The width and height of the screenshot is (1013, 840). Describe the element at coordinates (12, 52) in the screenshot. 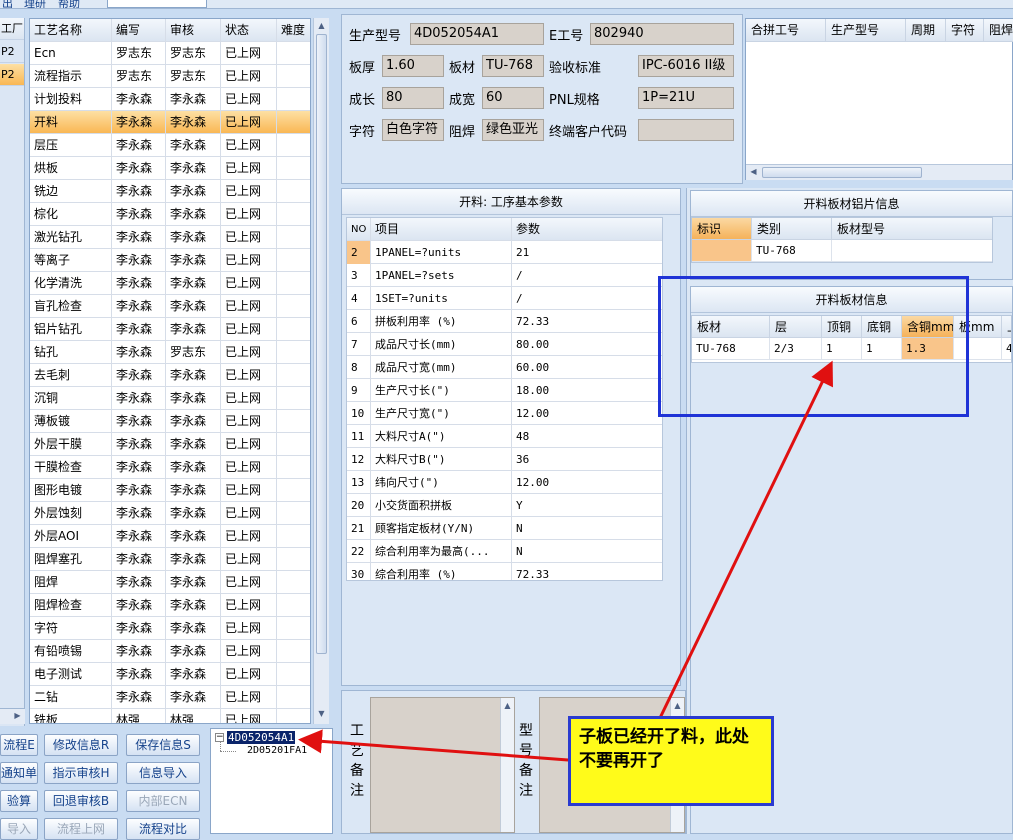

I see `factory-item: P2` at that location.